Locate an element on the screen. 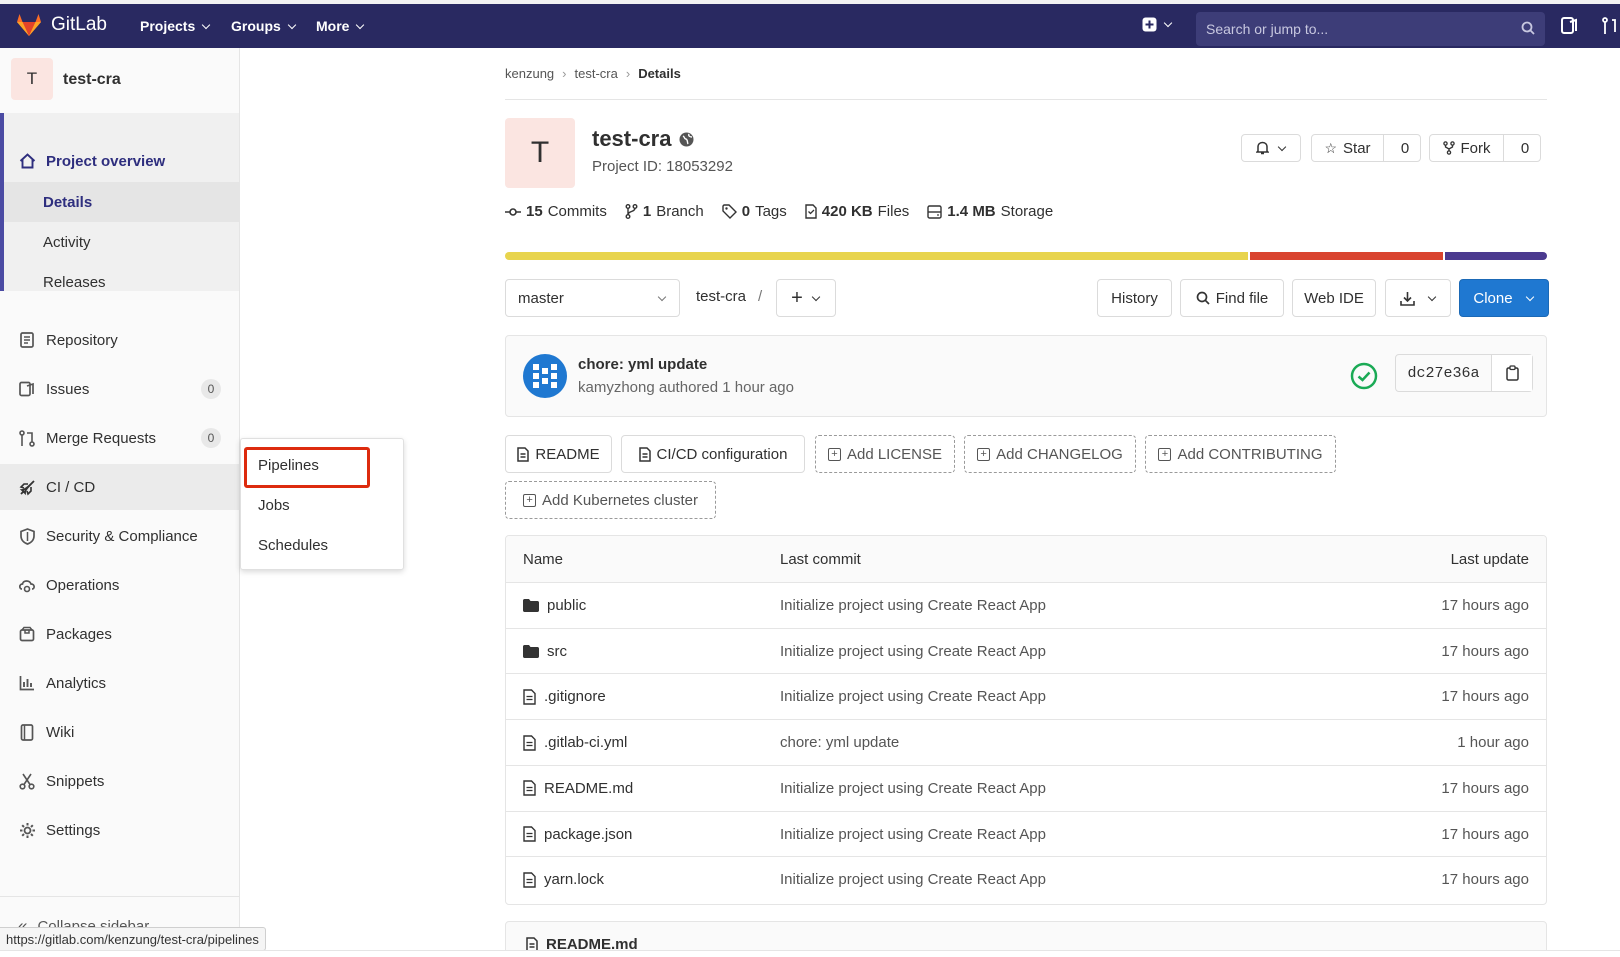 This screenshot has width=1620, height=957. flyout-item-schedules: Schedules is located at coordinates (293, 545).